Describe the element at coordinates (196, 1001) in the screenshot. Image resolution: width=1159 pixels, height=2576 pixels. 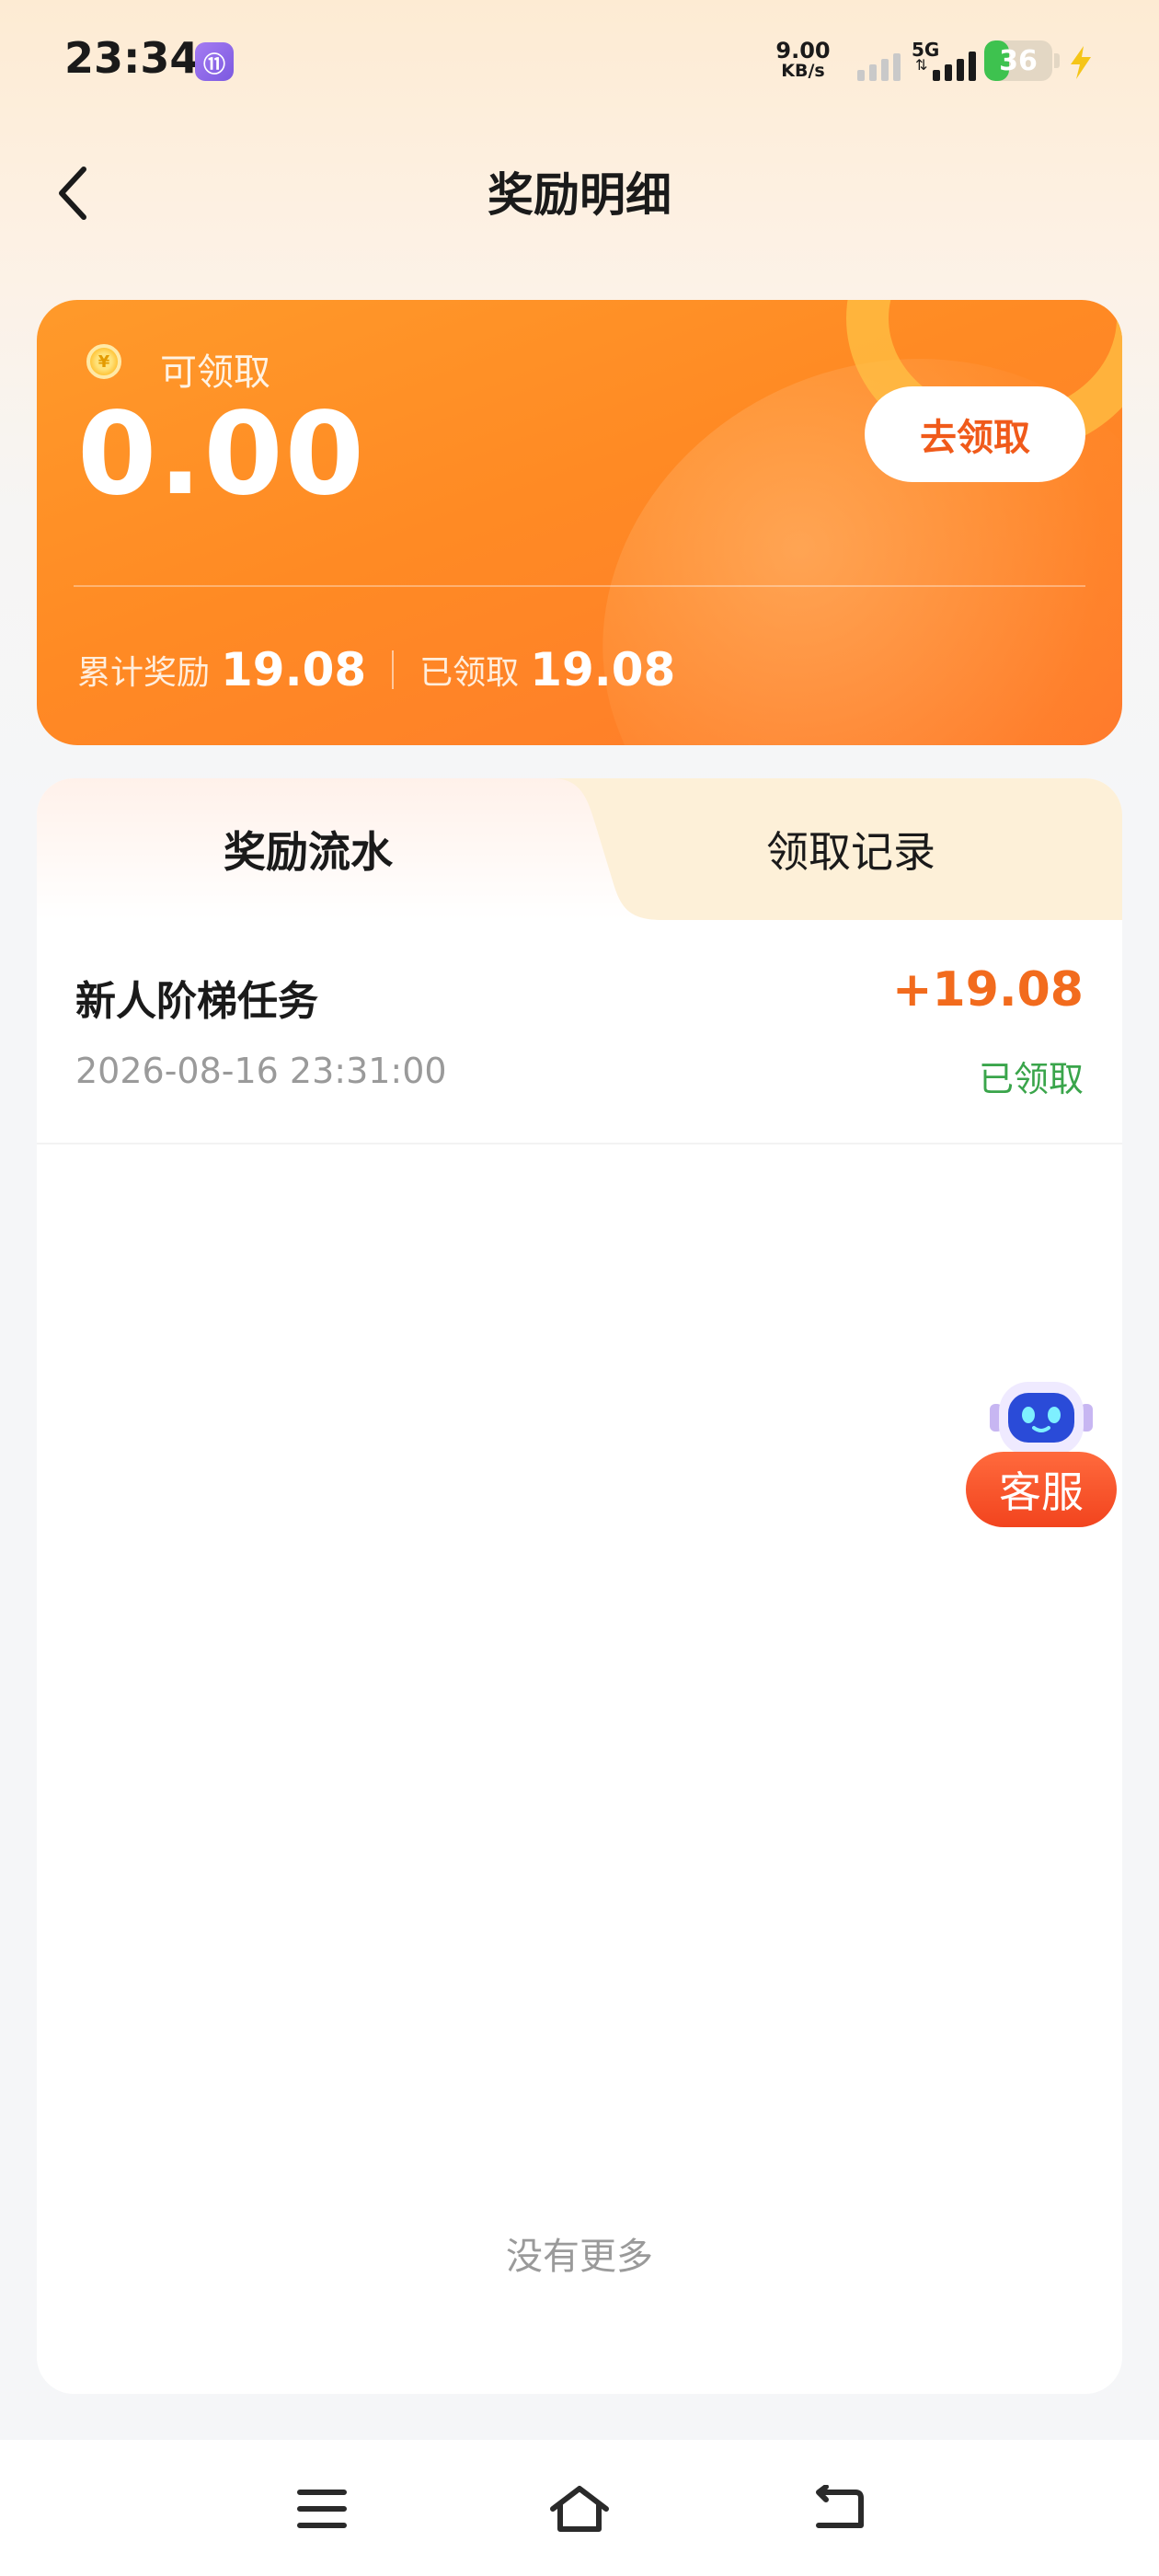
I see `record-title: 新人阶梯任务` at that location.